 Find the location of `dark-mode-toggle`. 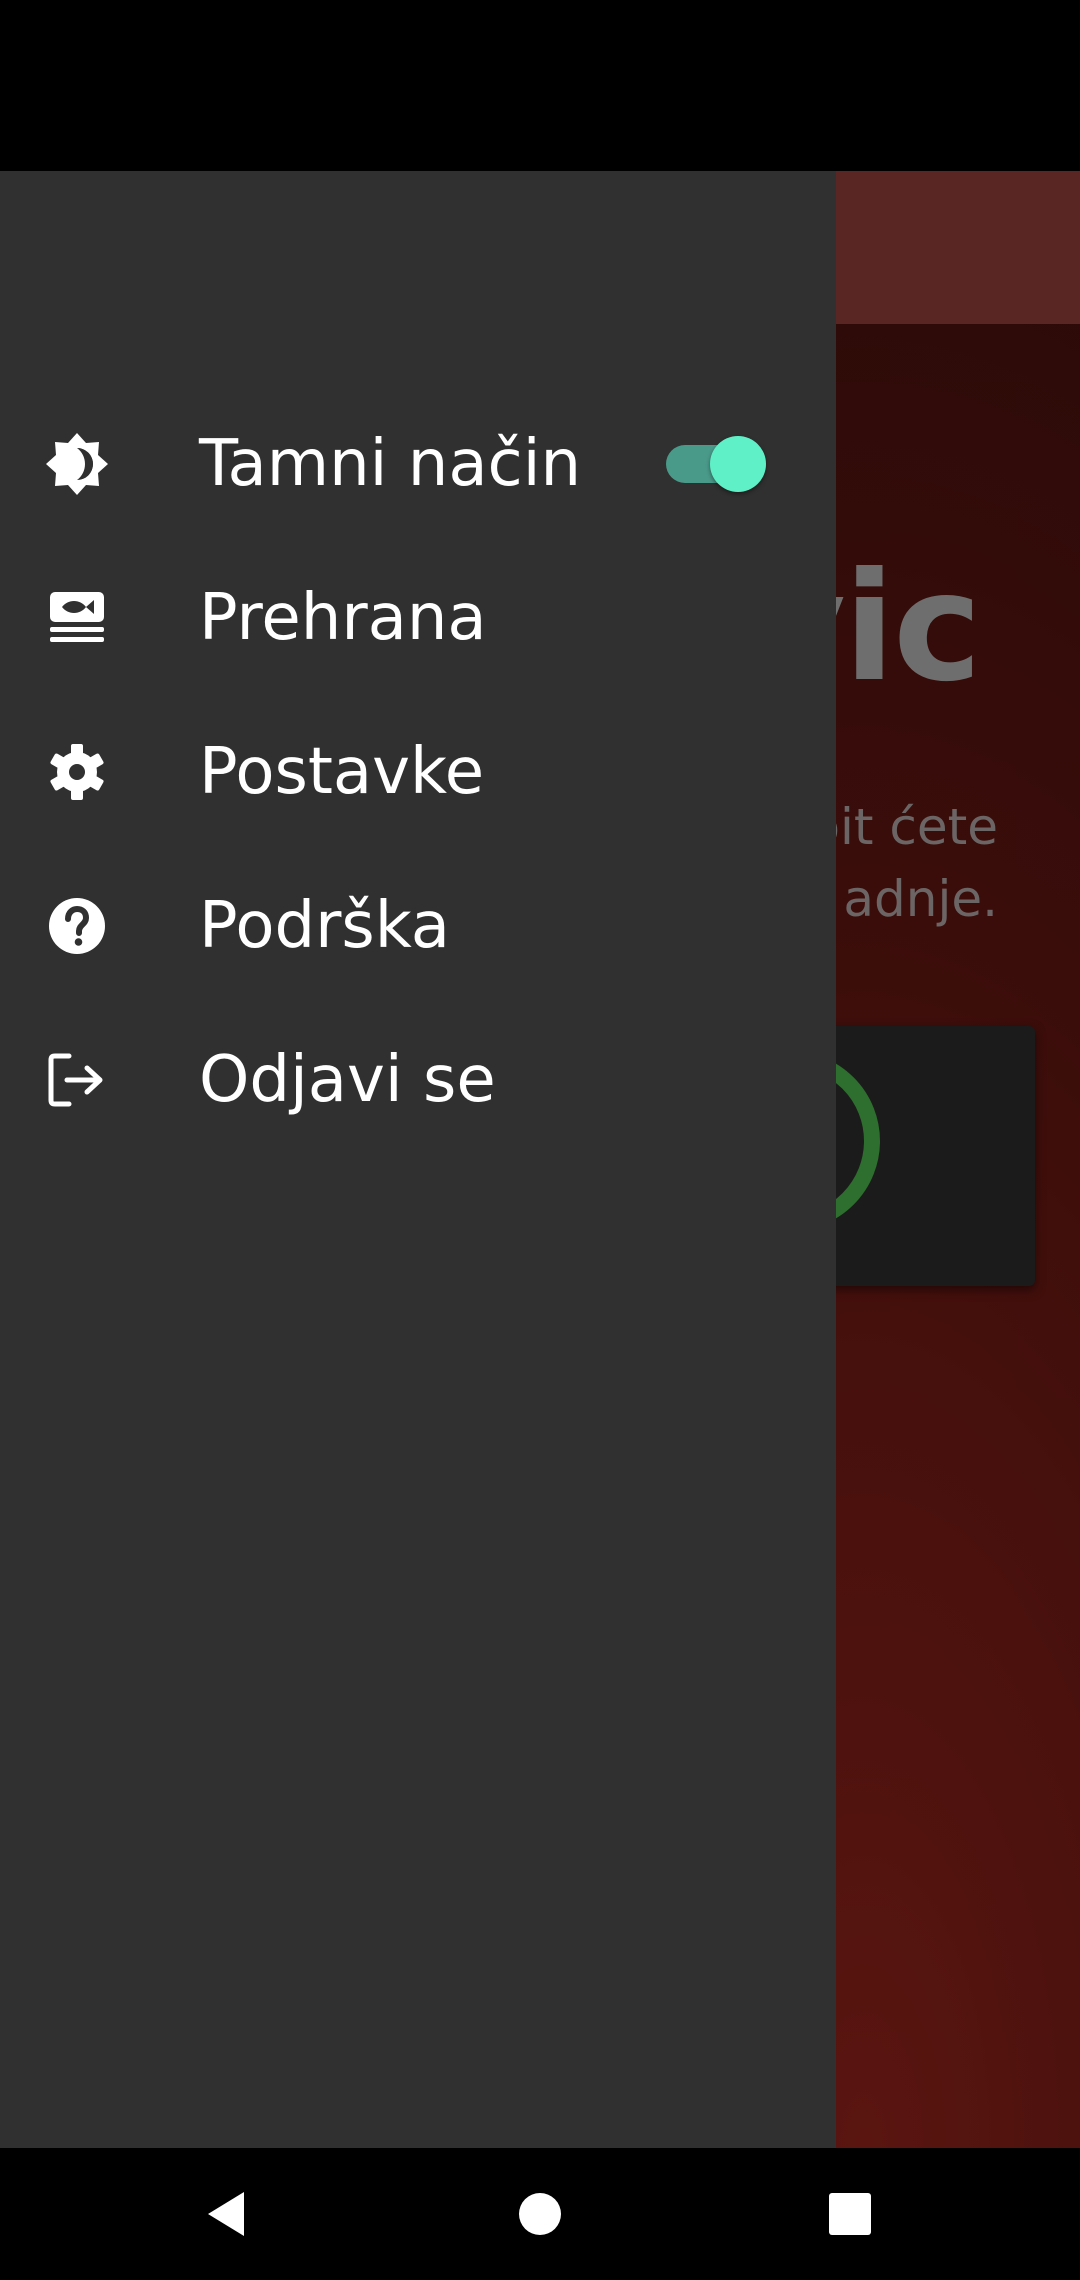

dark-mode-toggle is located at coordinates (715, 464).